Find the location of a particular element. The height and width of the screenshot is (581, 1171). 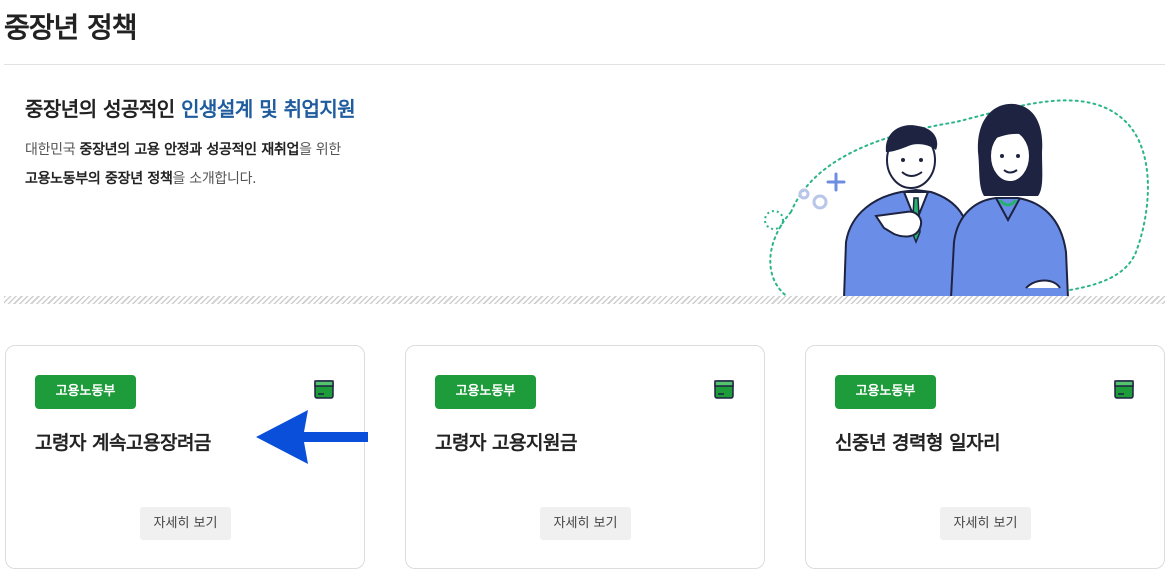

hero-desc-text: 대한민국 is located at coordinates (52, 150).